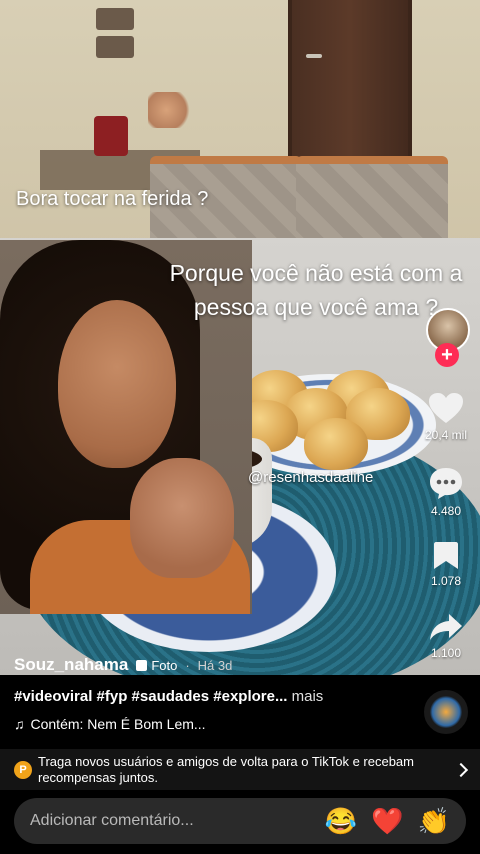 Image resolution: width=480 pixels, height=854 pixels. What do you see at coordinates (112, 199) in the screenshot?
I see `overlay-text-line1: Bora tocar na ferida ?` at bounding box center [112, 199].